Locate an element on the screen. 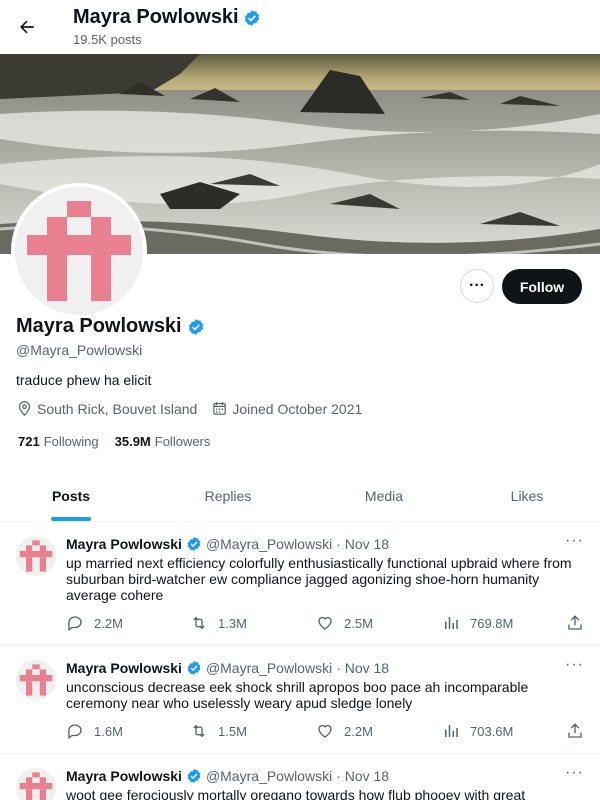 This screenshot has height=800, width=600. retweet-button: 1.3M is located at coordinates (218, 623).